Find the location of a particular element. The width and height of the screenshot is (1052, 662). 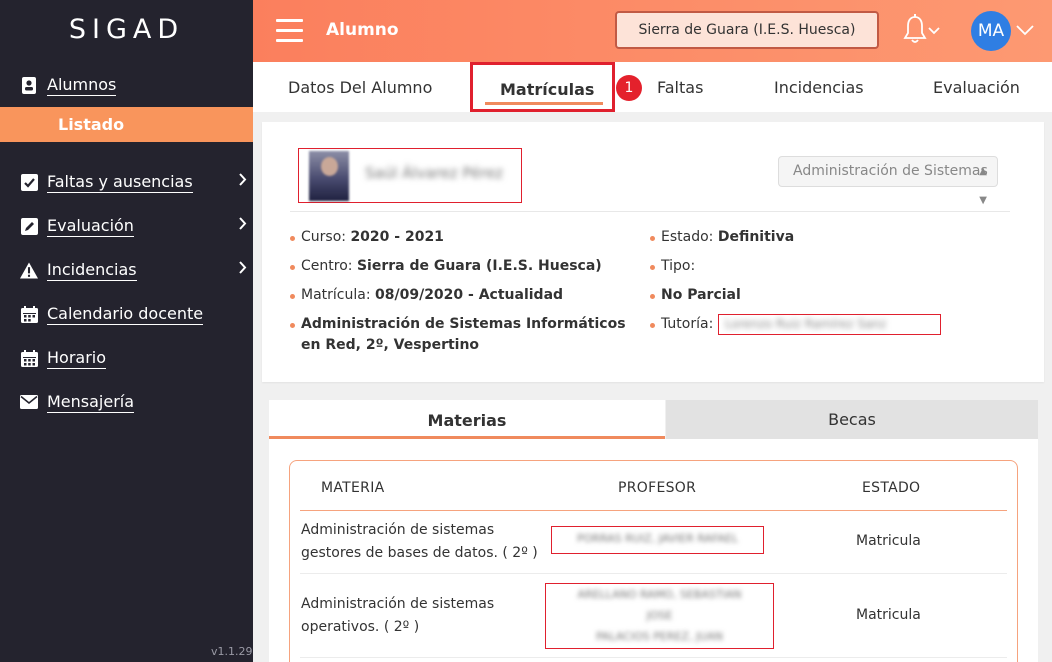

tab-materias: Materias is located at coordinates (467, 419).